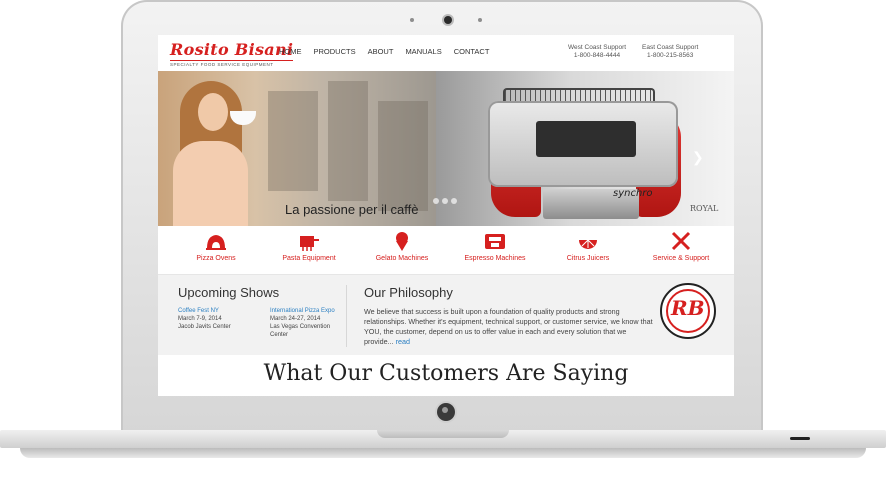 This screenshot has height=478, width=886. What do you see at coordinates (597, 56) in the screenshot?
I see `support-phone: 1-800-848-4444` at bounding box center [597, 56].